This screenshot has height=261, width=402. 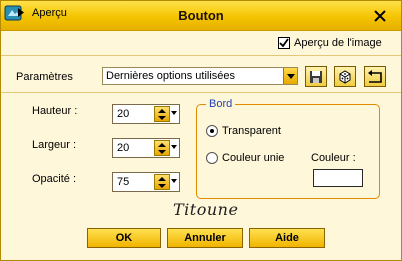 What do you see at coordinates (21, 12) in the screenshot?
I see `expand-arrow-icon` at bounding box center [21, 12].